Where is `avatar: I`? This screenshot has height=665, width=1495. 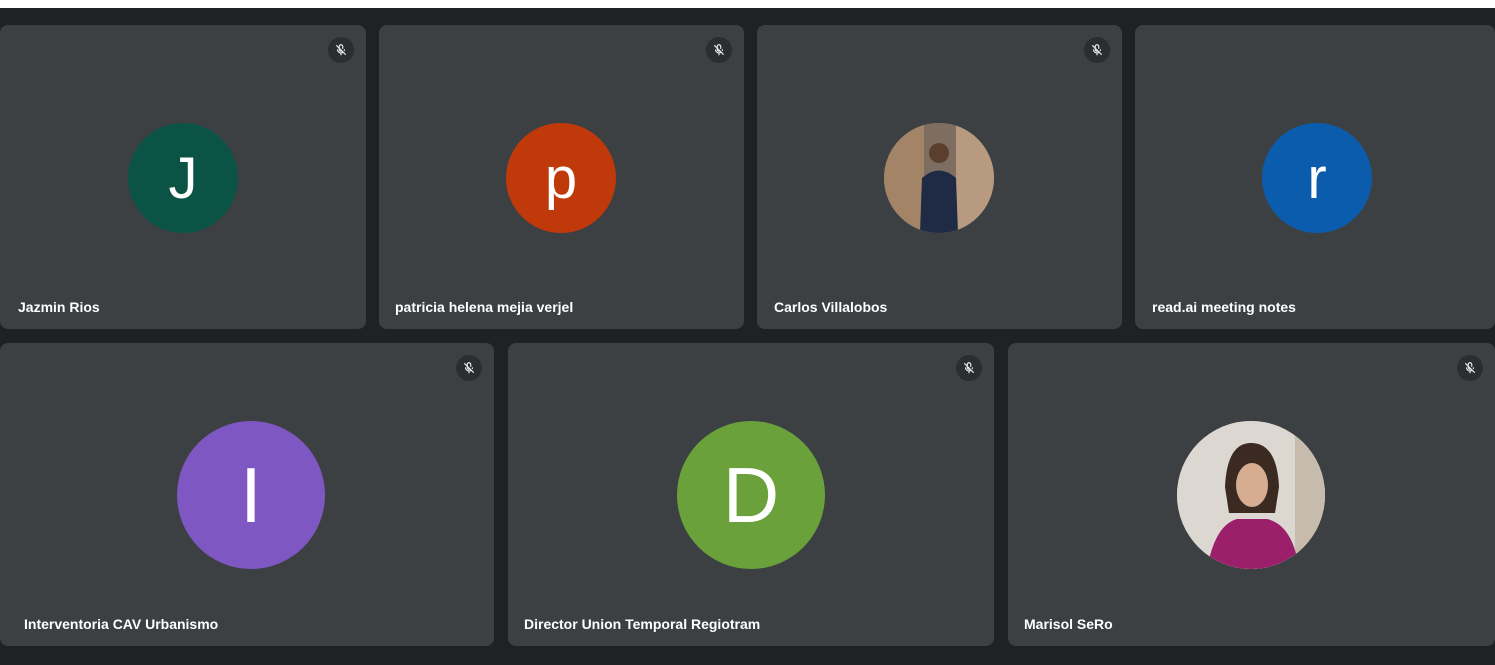
avatar: I is located at coordinates (251, 495).